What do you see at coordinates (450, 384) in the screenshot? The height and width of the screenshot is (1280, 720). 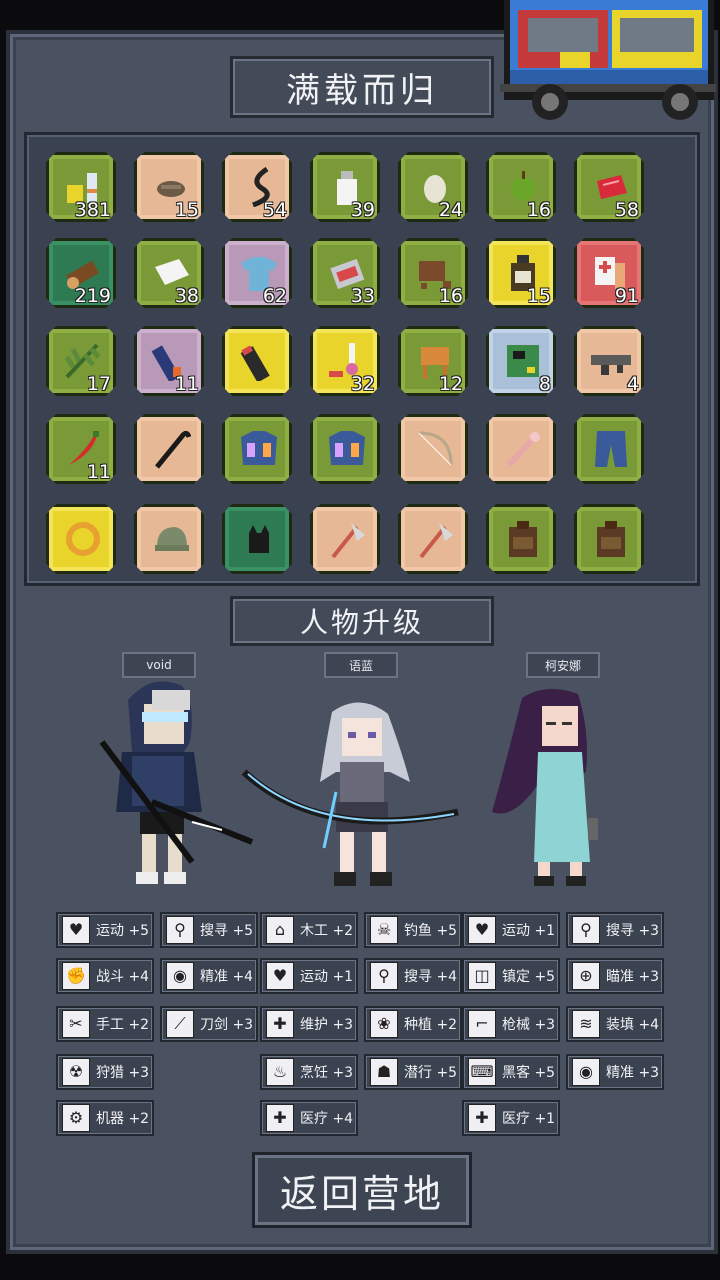 I see `item-count: 12` at bounding box center [450, 384].